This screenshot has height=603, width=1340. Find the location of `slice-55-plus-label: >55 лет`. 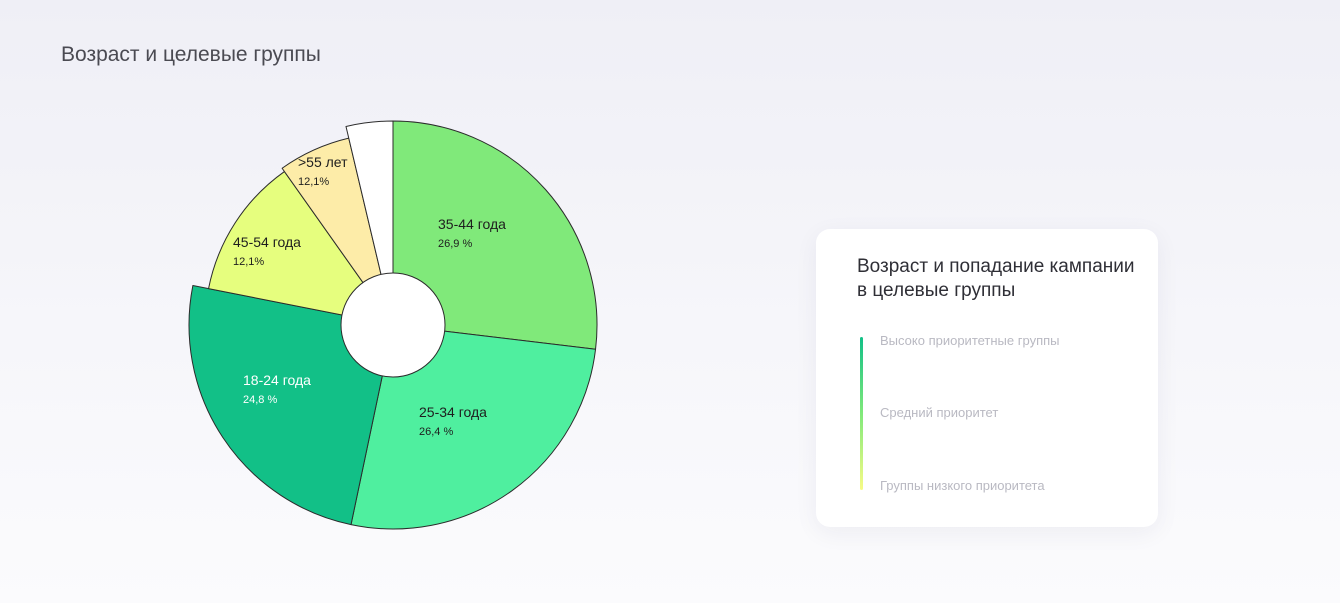

slice-55-plus-label: >55 лет is located at coordinates (323, 162).